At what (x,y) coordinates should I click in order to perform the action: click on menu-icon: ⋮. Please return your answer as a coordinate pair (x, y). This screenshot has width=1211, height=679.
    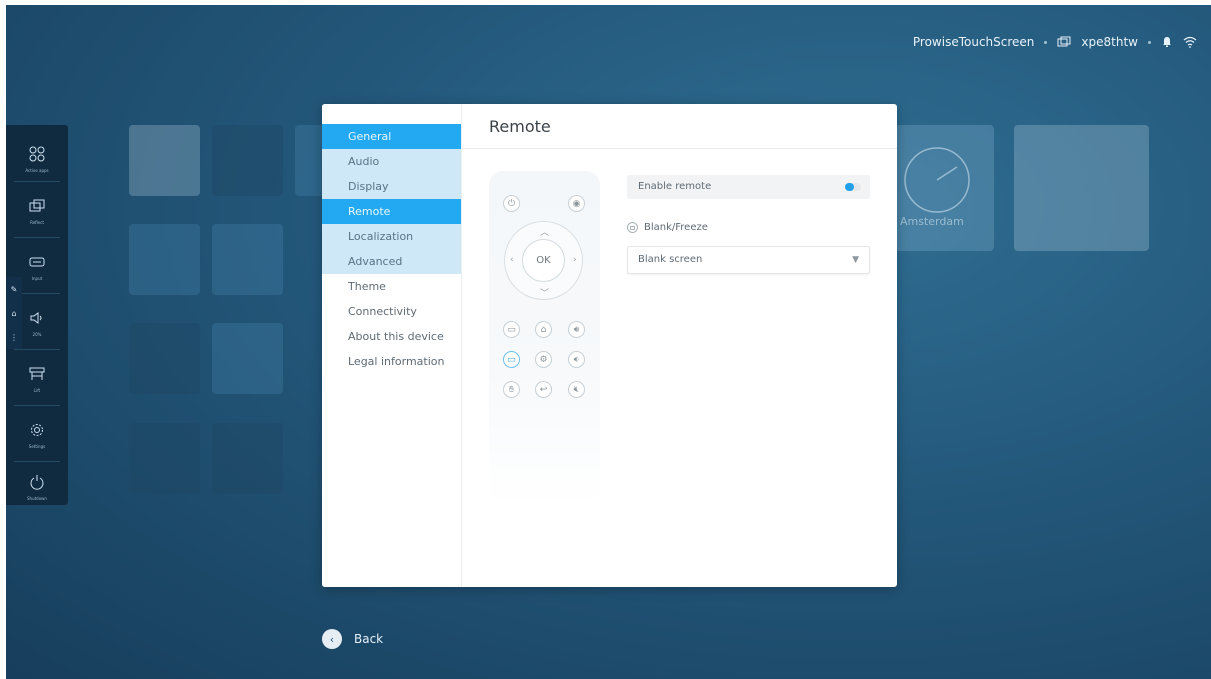
    Looking at the image, I should click on (14, 337).